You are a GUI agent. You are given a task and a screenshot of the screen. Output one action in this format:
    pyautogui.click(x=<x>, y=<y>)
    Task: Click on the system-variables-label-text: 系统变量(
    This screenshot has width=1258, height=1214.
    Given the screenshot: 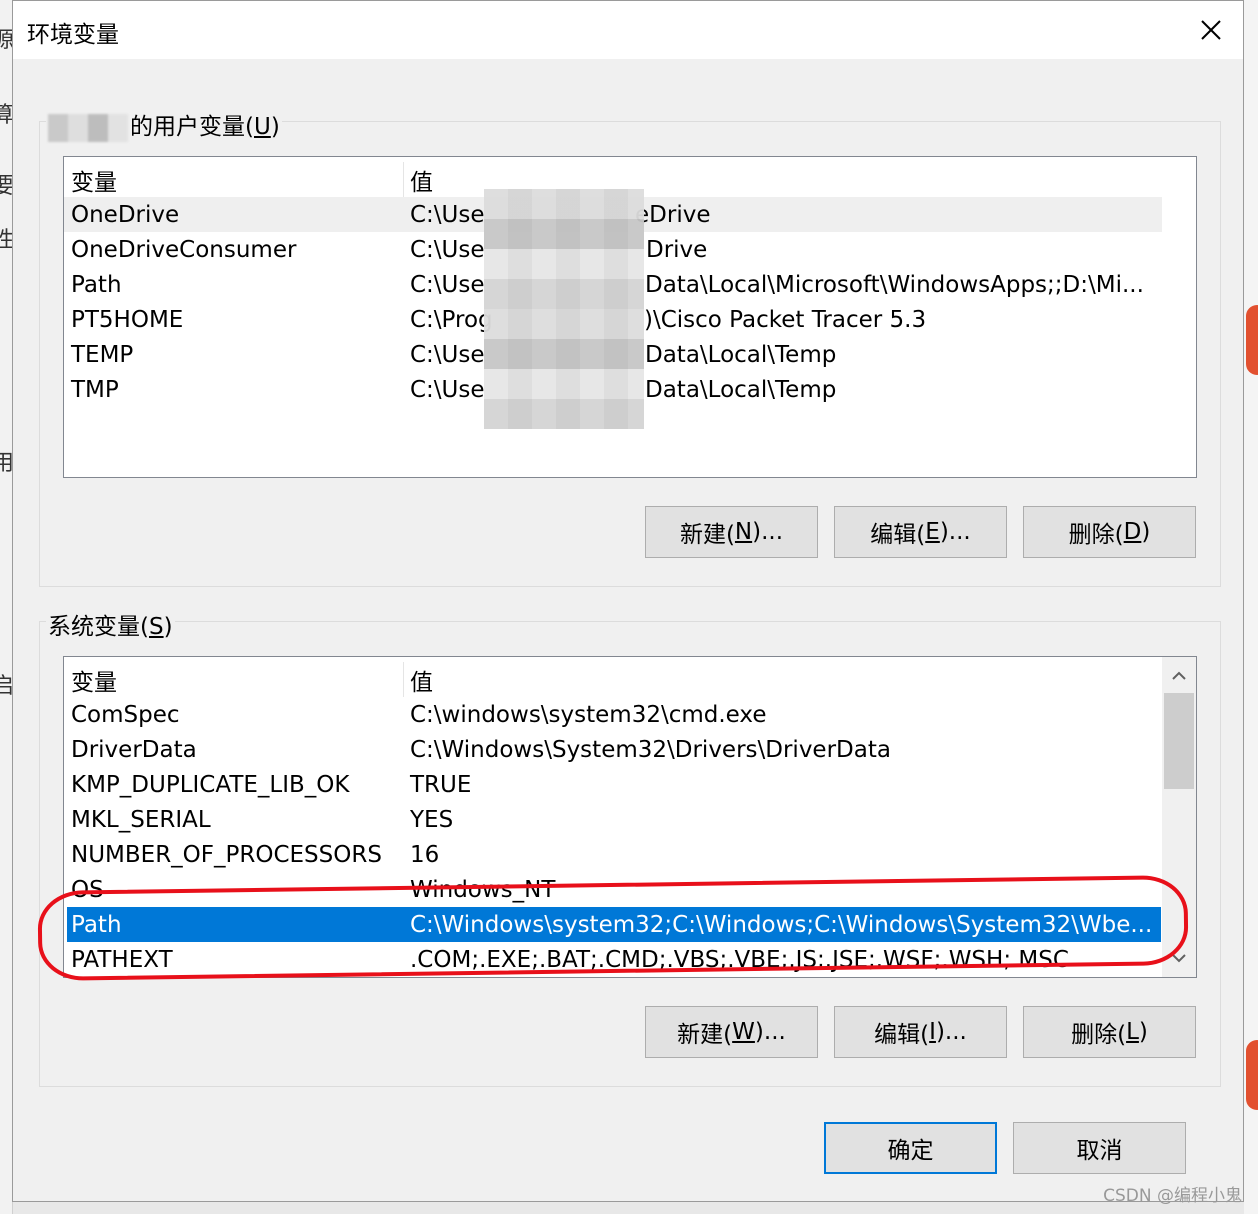 What is the action you would take?
    pyautogui.click(x=98, y=627)
    